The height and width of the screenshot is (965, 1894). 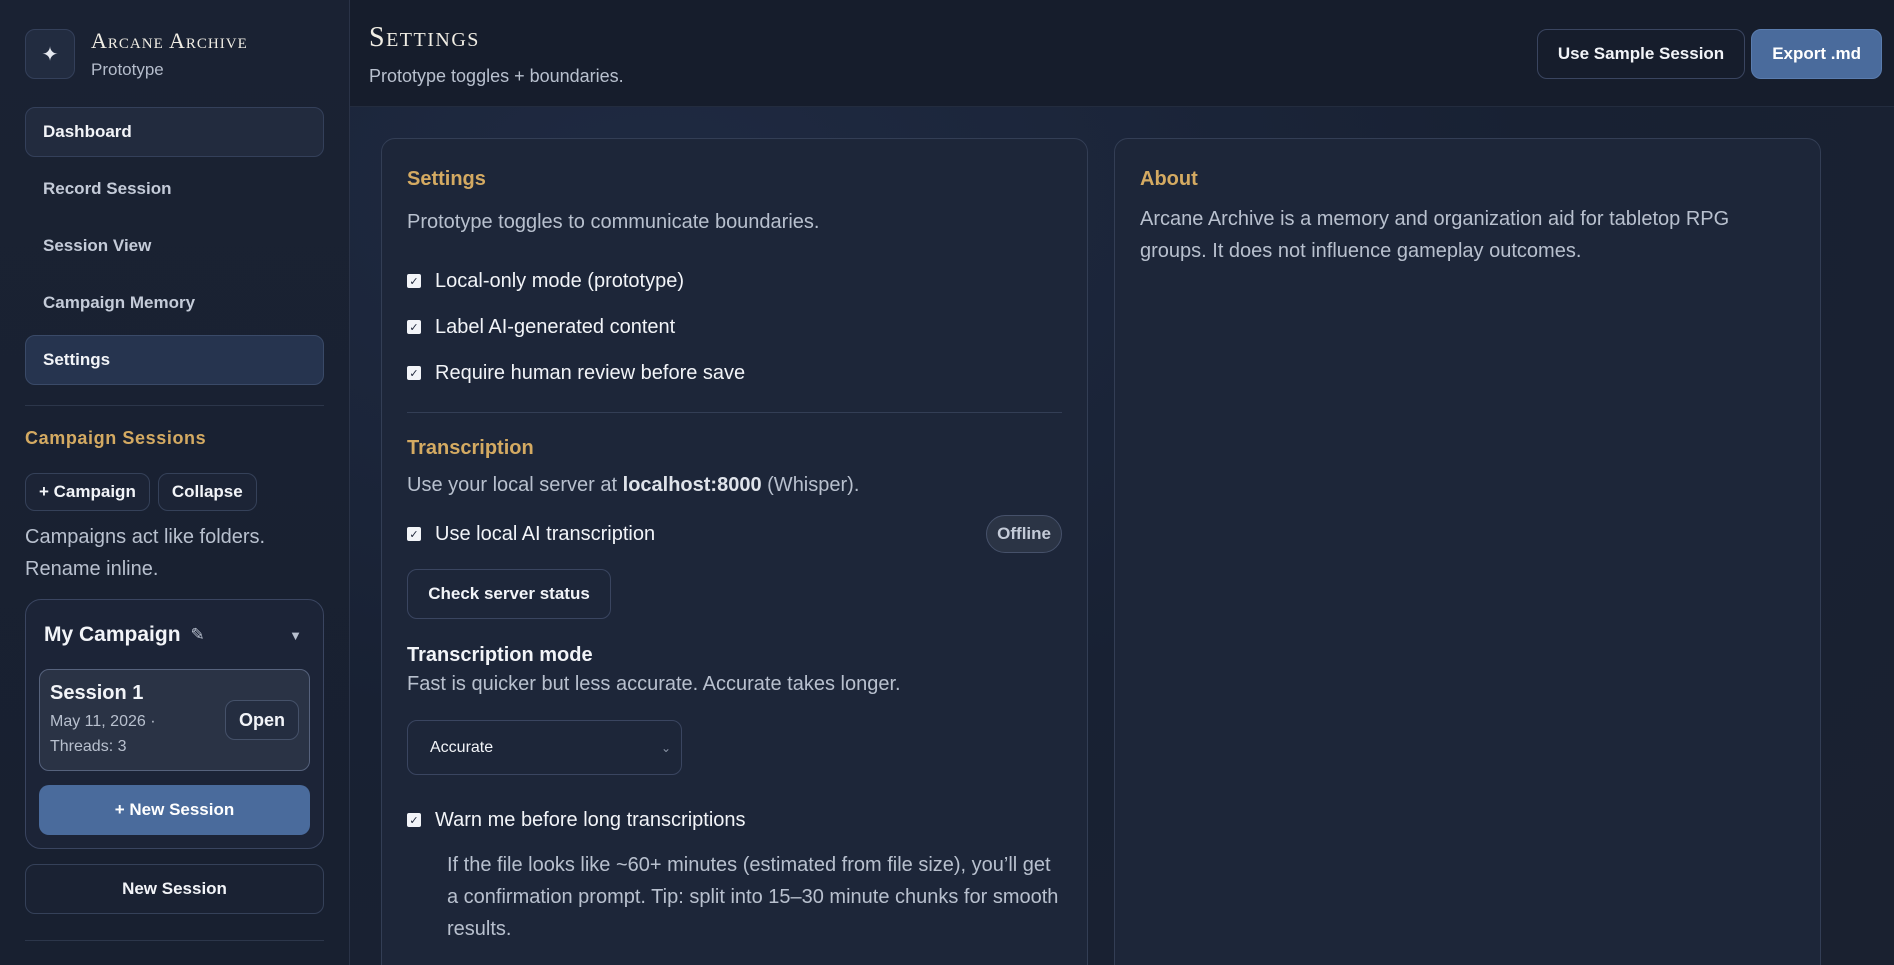 I want to click on page-subtitle: Prototype toggles + boundaries., so click(x=496, y=76).